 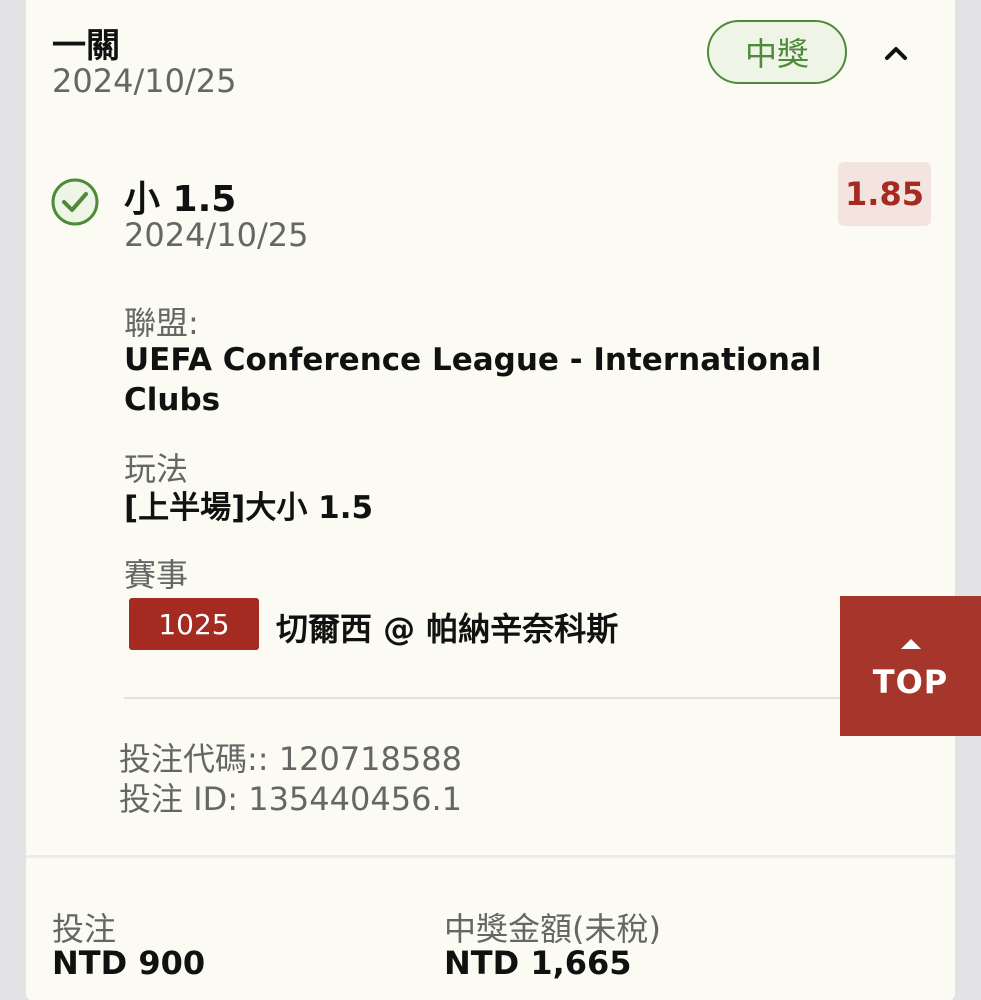 I want to click on bet-date: 2024/10/25, so click(x=144, y=81).